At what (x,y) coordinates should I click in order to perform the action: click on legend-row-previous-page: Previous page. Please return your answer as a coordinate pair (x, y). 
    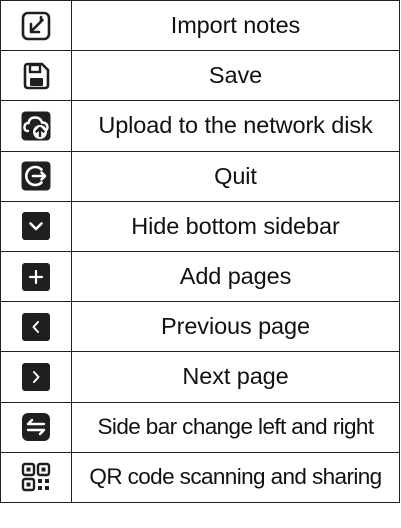
    Looking at the image, I should click on (200, 327).